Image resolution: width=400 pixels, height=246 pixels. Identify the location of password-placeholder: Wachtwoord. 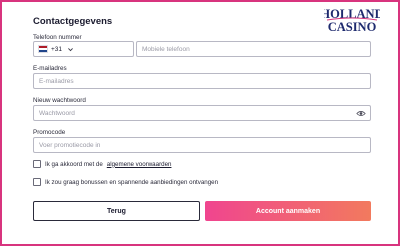
(57, 113).